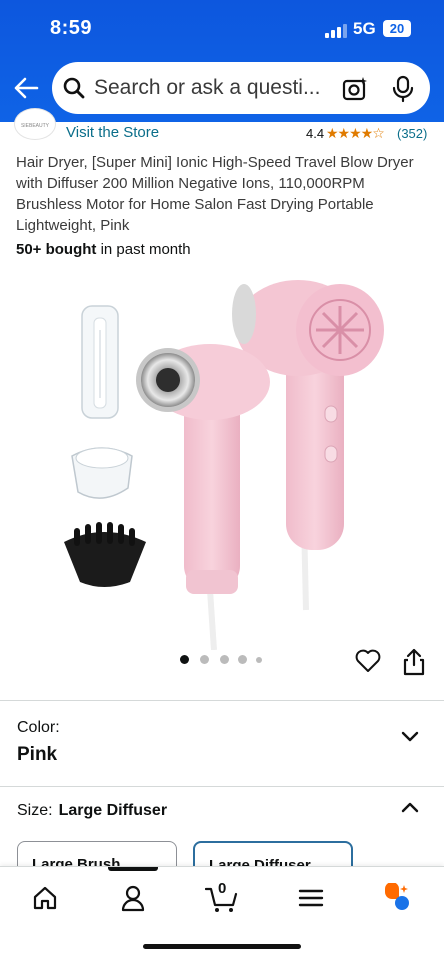 The image size is (444, 960). What do you see at coordinates (37, 755) in the screenshot?
I see `color-value: Pink` at bounding box center [37, 755].